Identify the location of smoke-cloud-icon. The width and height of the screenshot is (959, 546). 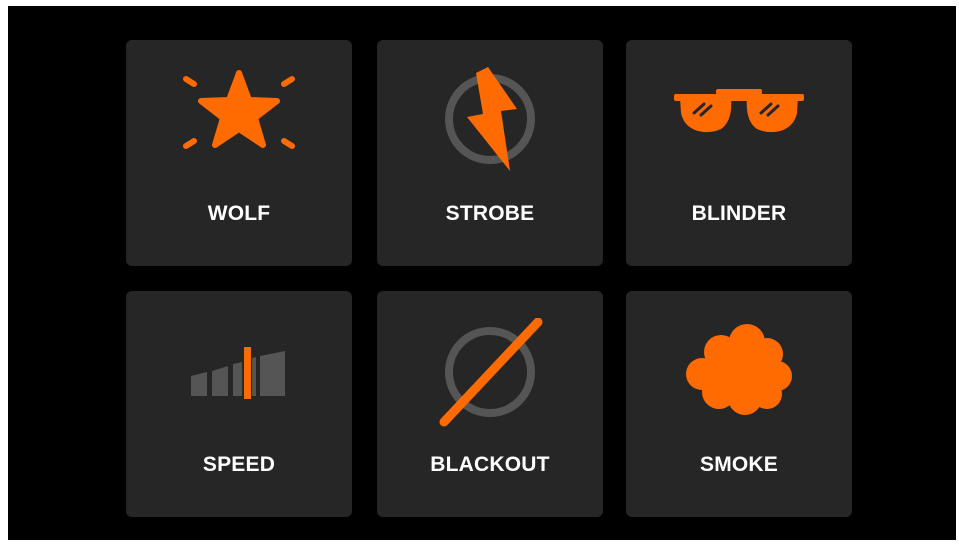
(739, 373).